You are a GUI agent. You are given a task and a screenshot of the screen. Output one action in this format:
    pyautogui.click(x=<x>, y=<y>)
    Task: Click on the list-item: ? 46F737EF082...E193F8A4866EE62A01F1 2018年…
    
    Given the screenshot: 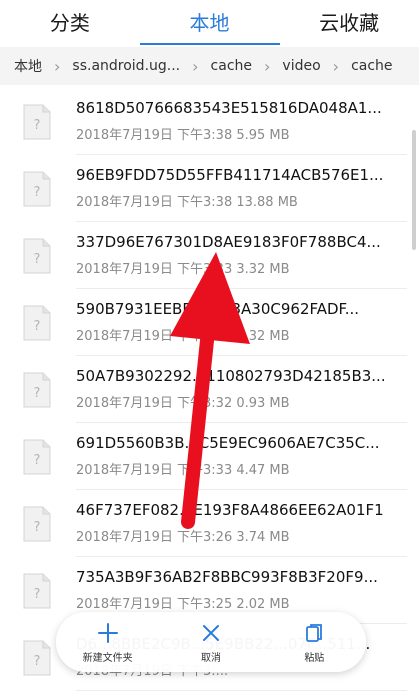 What is the action you would take?
    pyautogui.click(x=209, y=523)
    